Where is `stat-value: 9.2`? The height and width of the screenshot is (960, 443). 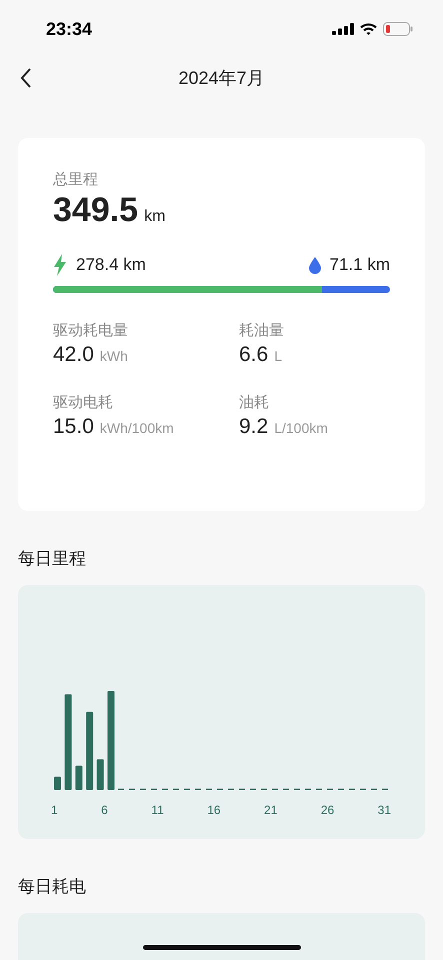
stat-value: 9.2 is located at coordinates (253, 427).